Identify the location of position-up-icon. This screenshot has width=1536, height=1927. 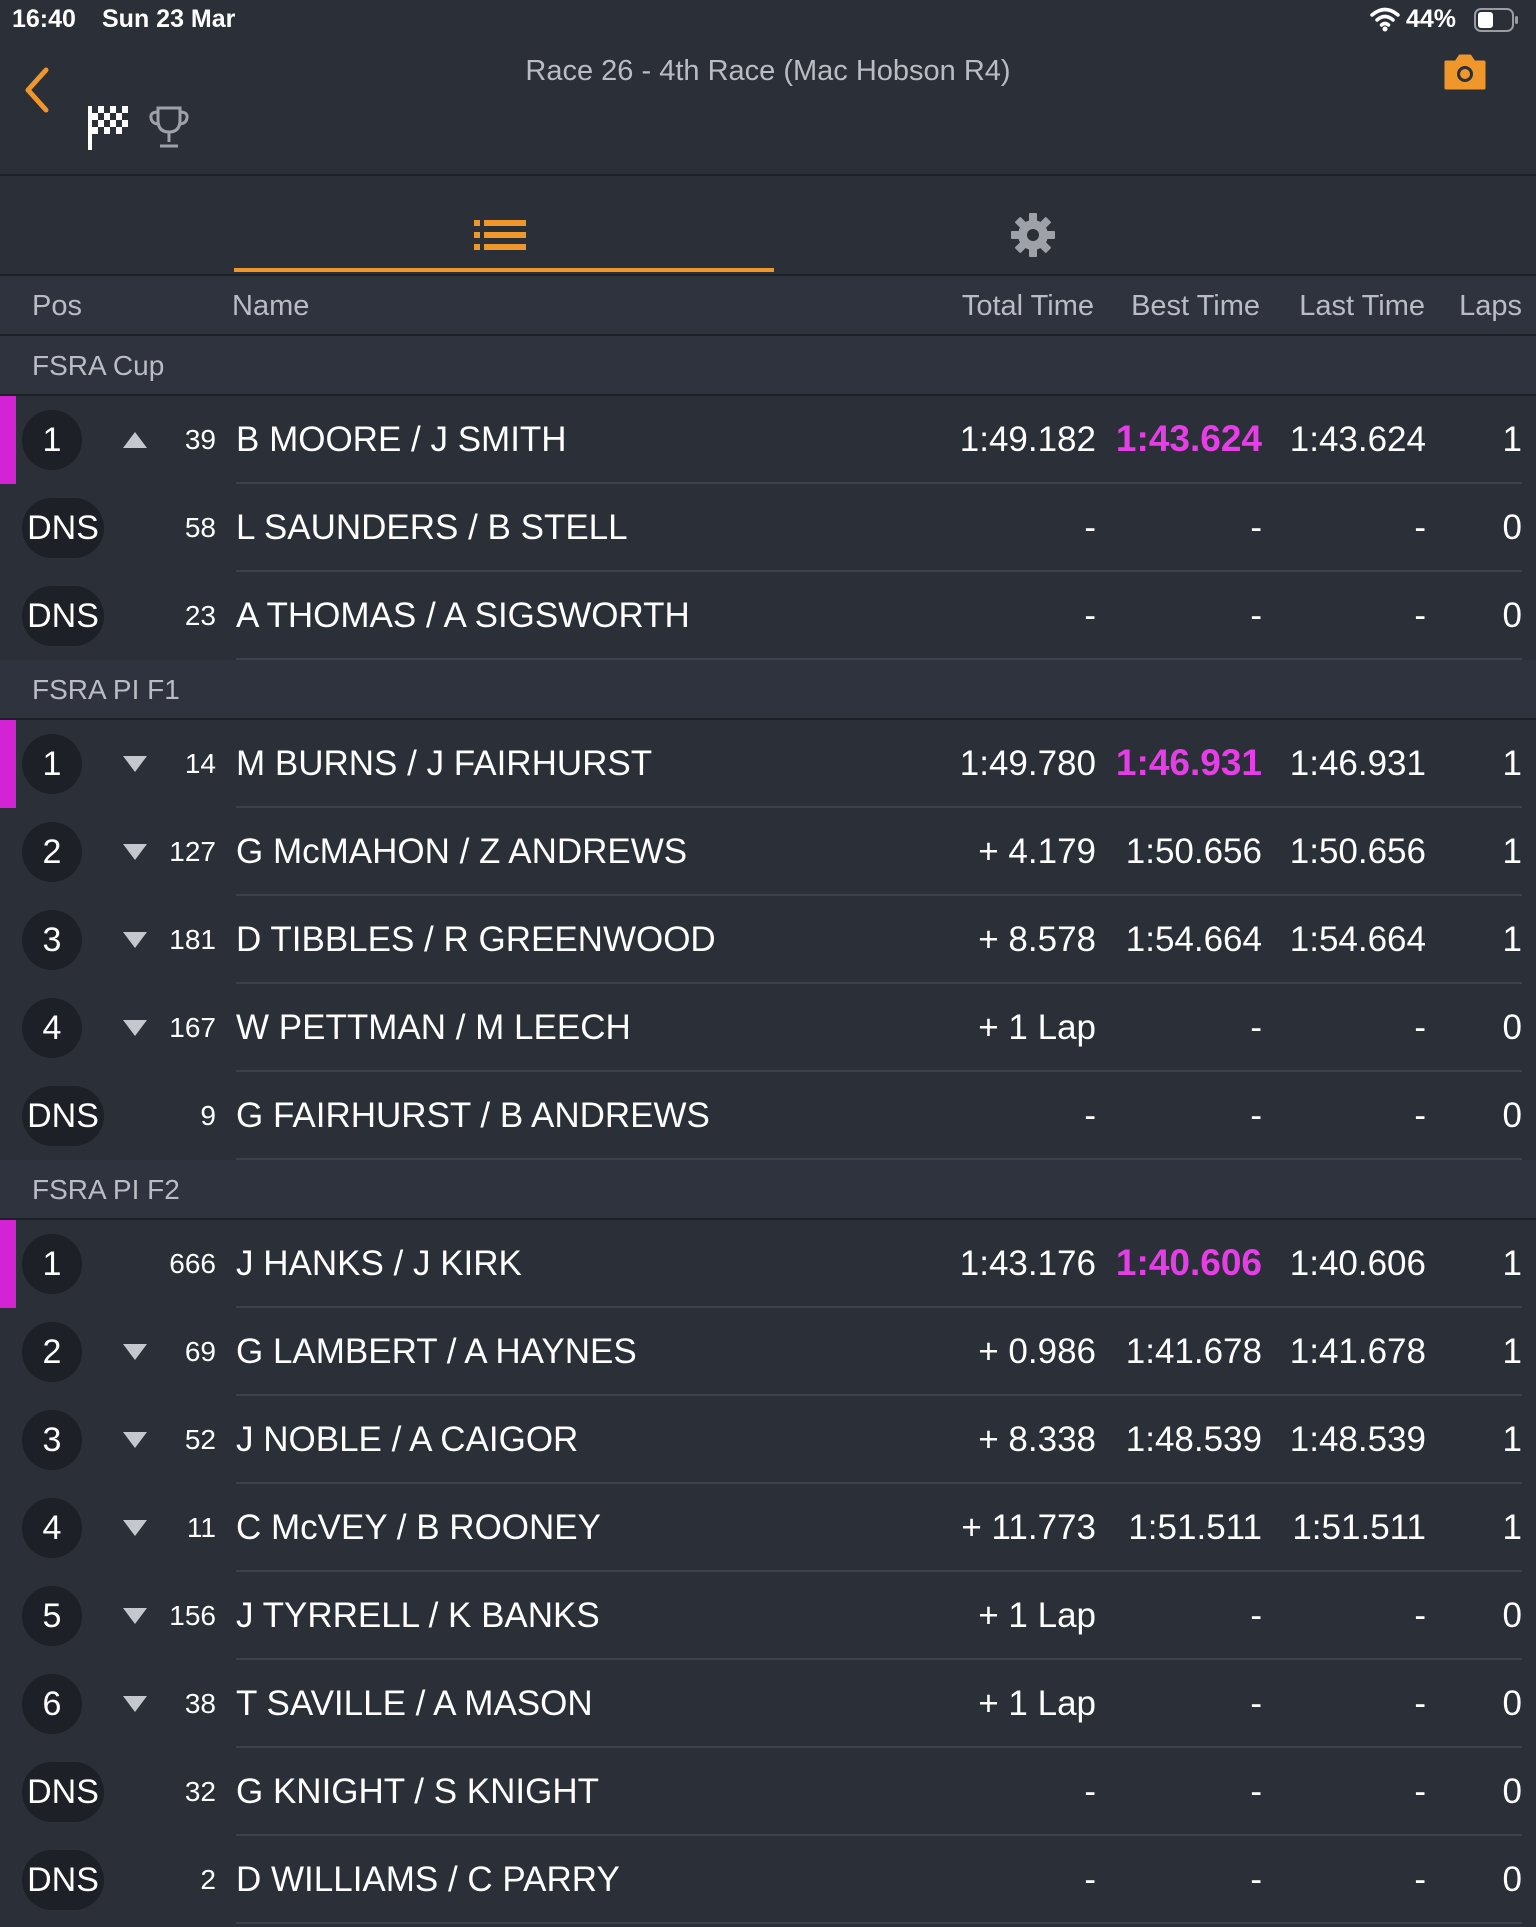
(135, 440).